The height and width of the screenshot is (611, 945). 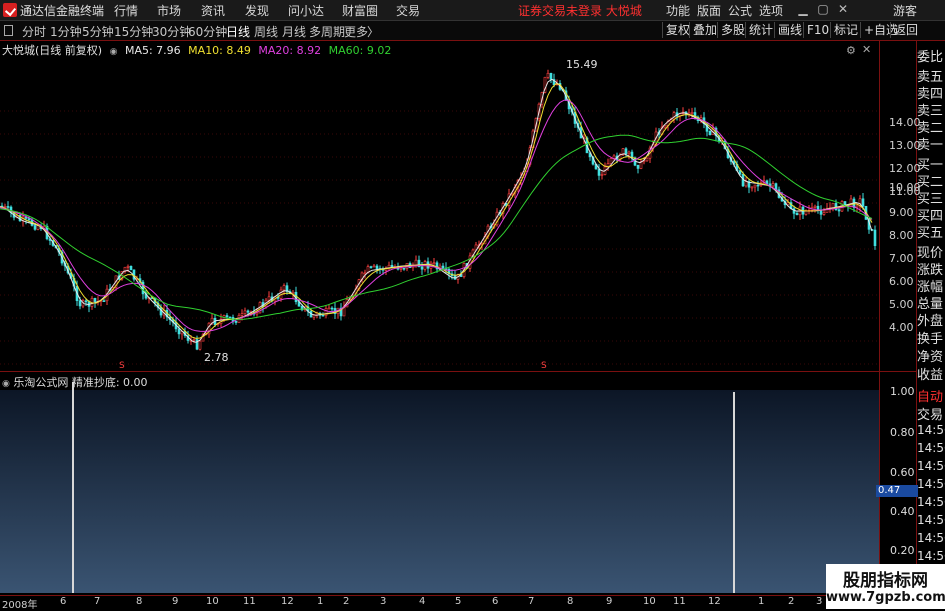 What do you see at coordinates (408, 10) in the screenshot?
I see `menu-jiaoyi: 交易` at bounding box center [408, 10].